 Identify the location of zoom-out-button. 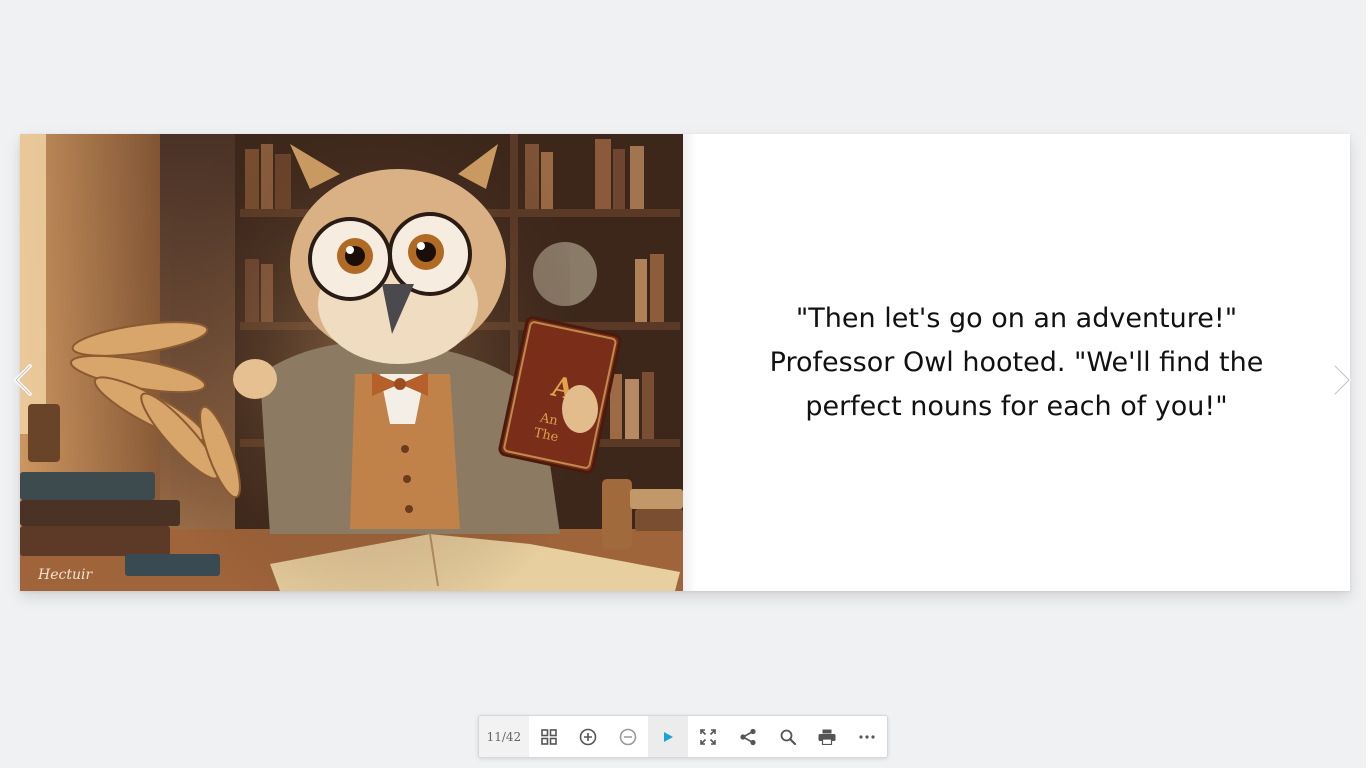
(628, 736).